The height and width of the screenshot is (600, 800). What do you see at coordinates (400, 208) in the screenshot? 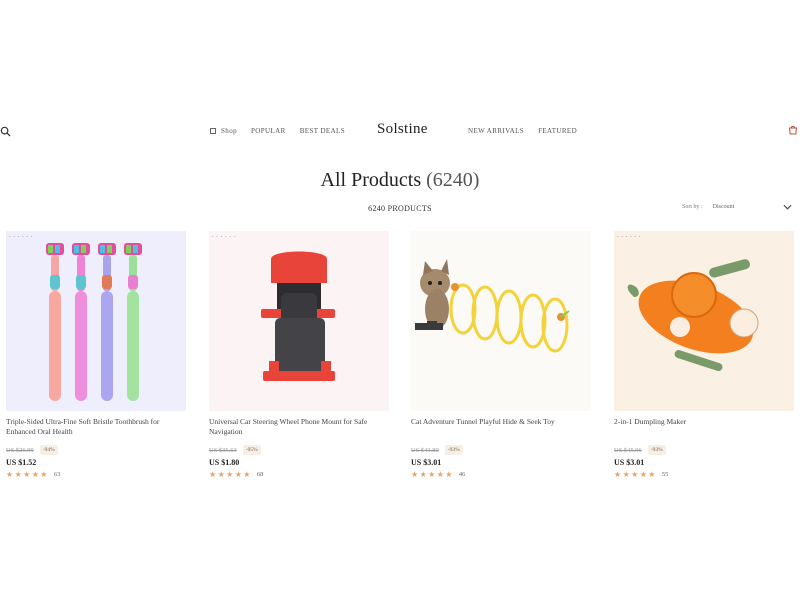
I see `product-count: 6240 PRODUCTS` at bounding box center [400, 208].